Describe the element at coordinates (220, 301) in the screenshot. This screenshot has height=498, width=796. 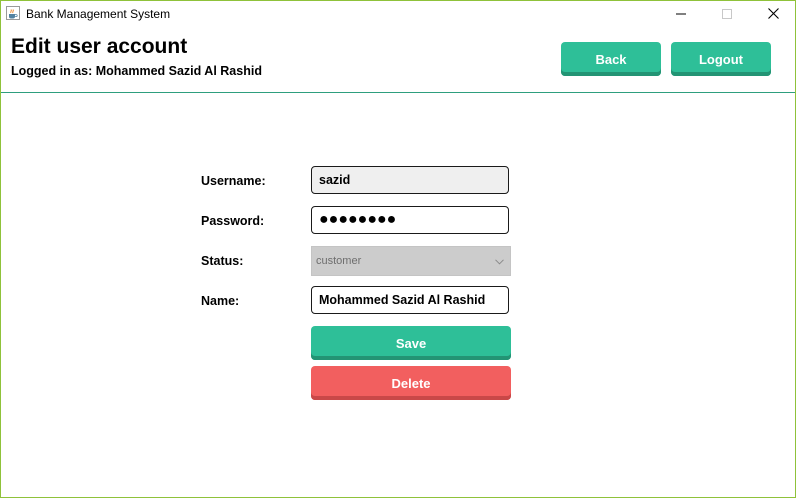
I see `name-label: Name:` at that location.